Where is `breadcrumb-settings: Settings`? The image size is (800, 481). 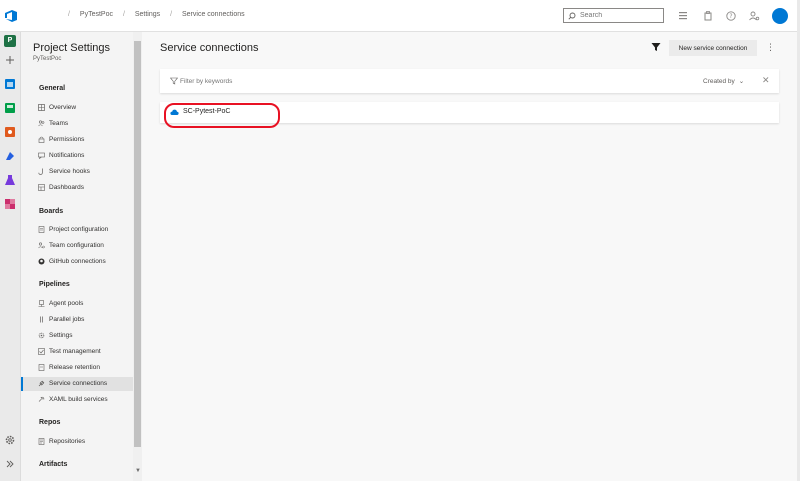 breadcrumb-settings: Settings is located at coordinates (147, 14).